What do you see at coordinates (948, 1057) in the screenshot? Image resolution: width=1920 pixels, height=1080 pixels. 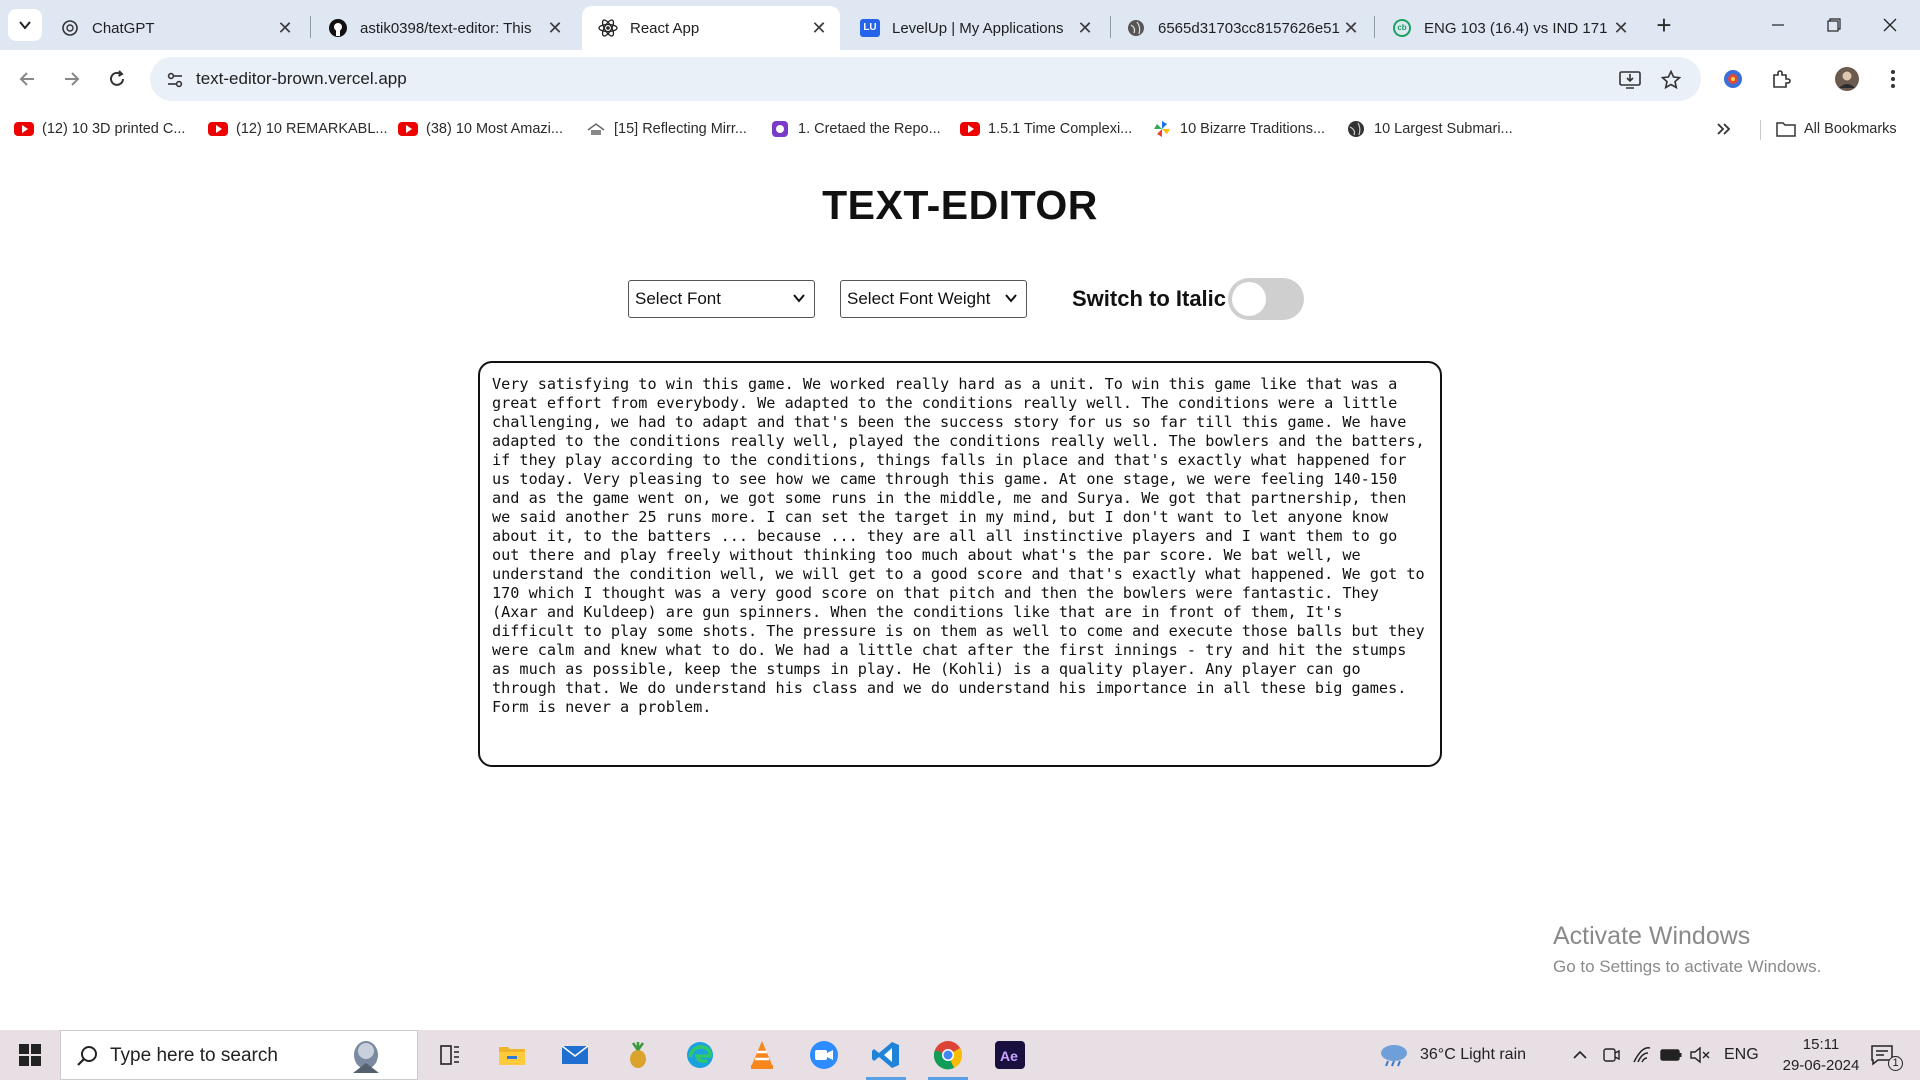 I see `chrome-button` at bounding box center [948, 1057].